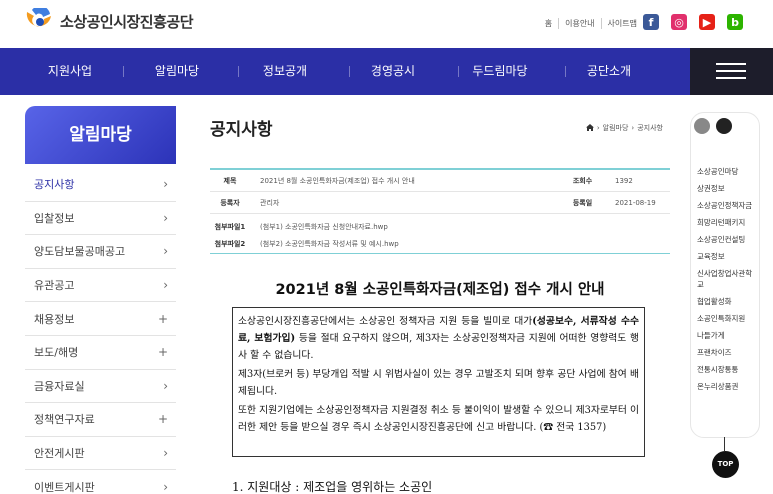  Describe the element at coordinates (100, 286) in the screenshot. I see `sidebar-item: 유관공고 ›` at that location.